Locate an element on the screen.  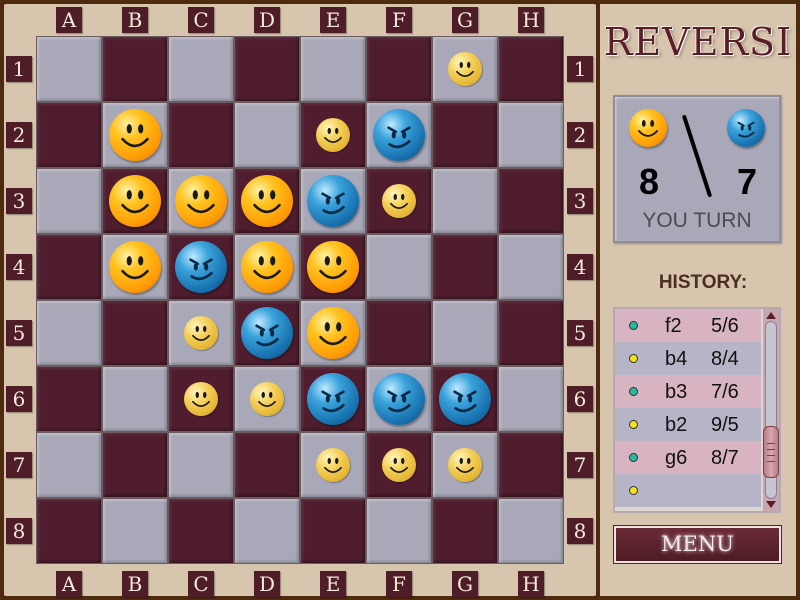
board-cell-d4 is located at coordinates (267, 267).